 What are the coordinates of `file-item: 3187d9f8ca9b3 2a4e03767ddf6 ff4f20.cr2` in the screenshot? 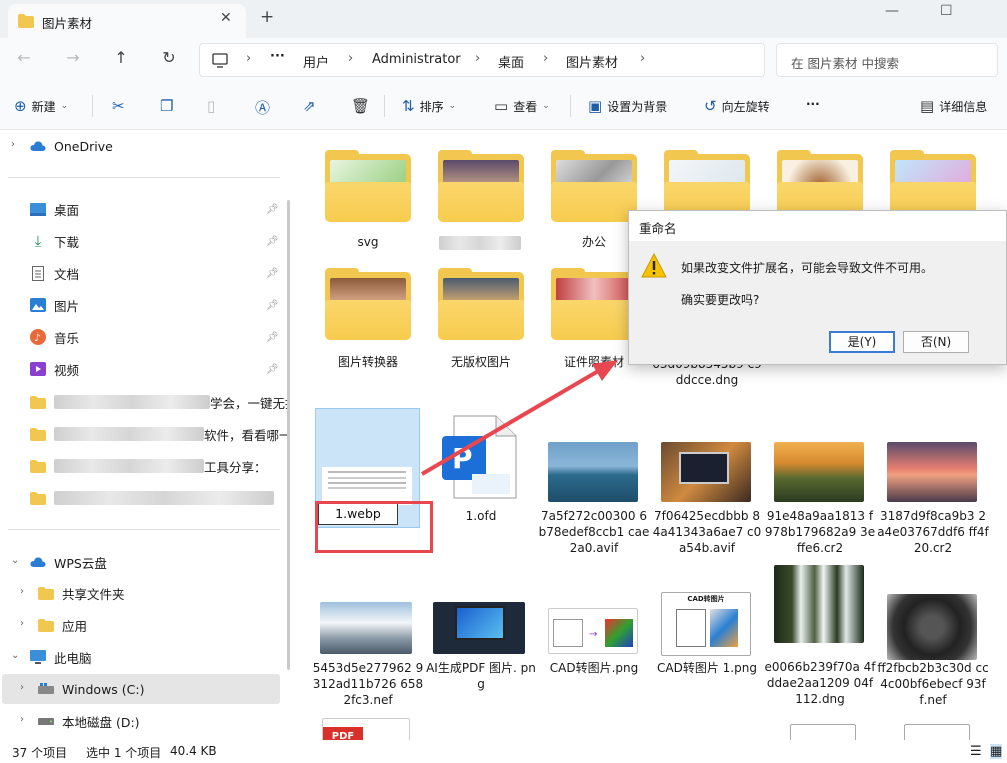 It's located at (933, 497).